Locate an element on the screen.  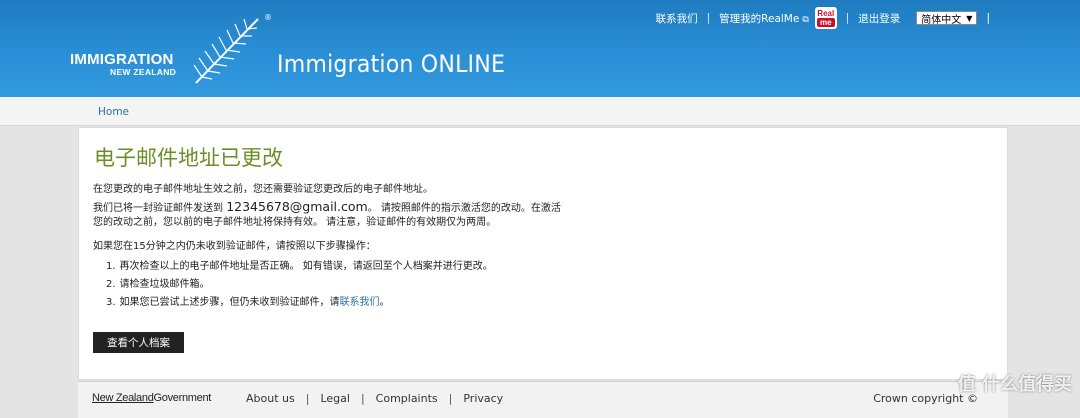
logo-text-new-zealand: NEW ZEALAND is located at coordinates (143, 72).